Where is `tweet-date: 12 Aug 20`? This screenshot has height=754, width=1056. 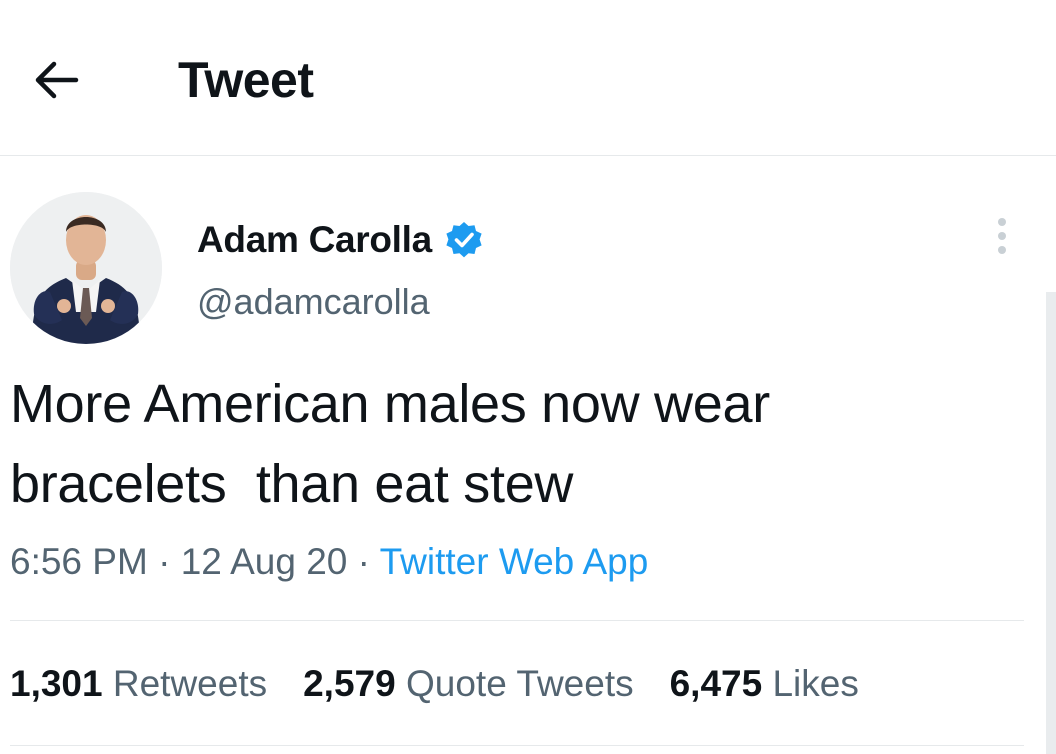
tweet-date: 12 Aug 20 is located at coordinates (264, 561).